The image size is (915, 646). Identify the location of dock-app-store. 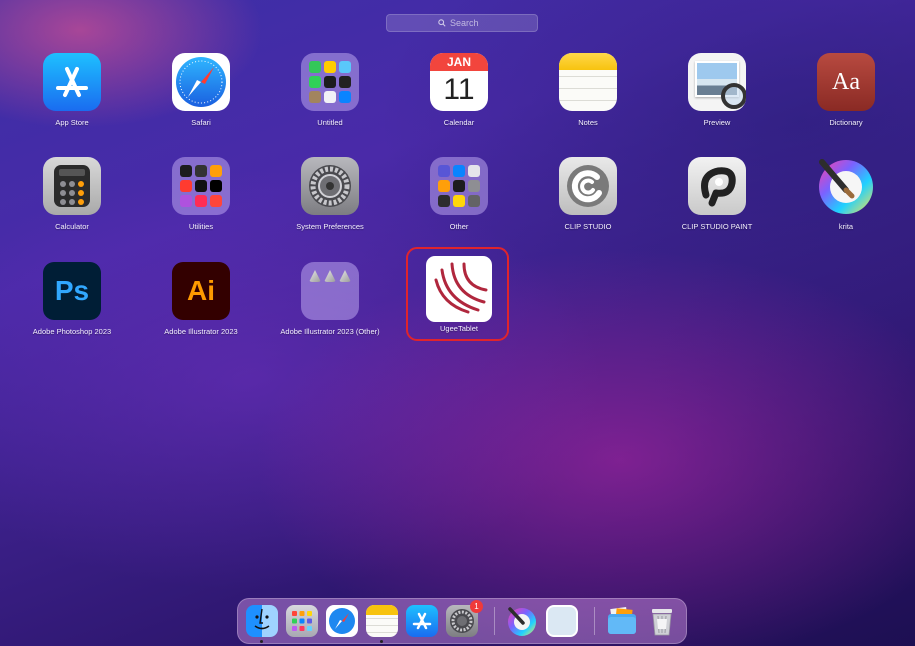
(422, 621).